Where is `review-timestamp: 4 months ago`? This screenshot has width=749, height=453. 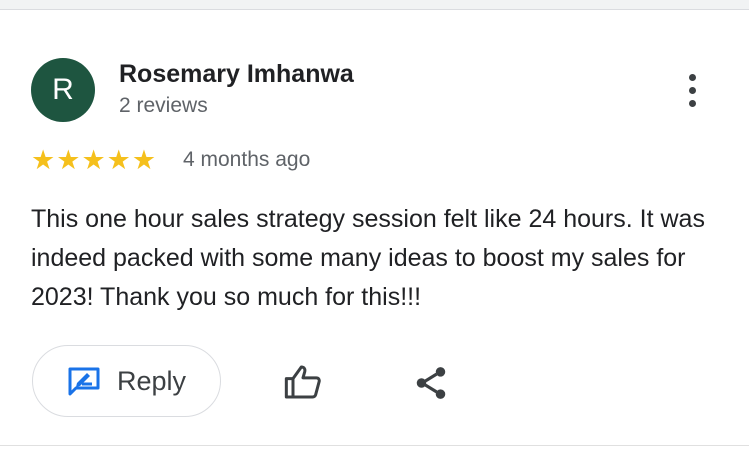 review-timestamp: 4 months ago is located at coordinates (247, 159).